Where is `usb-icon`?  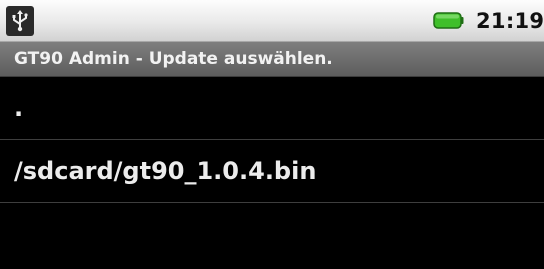
usb-icon is located at coordinates (20, 21).